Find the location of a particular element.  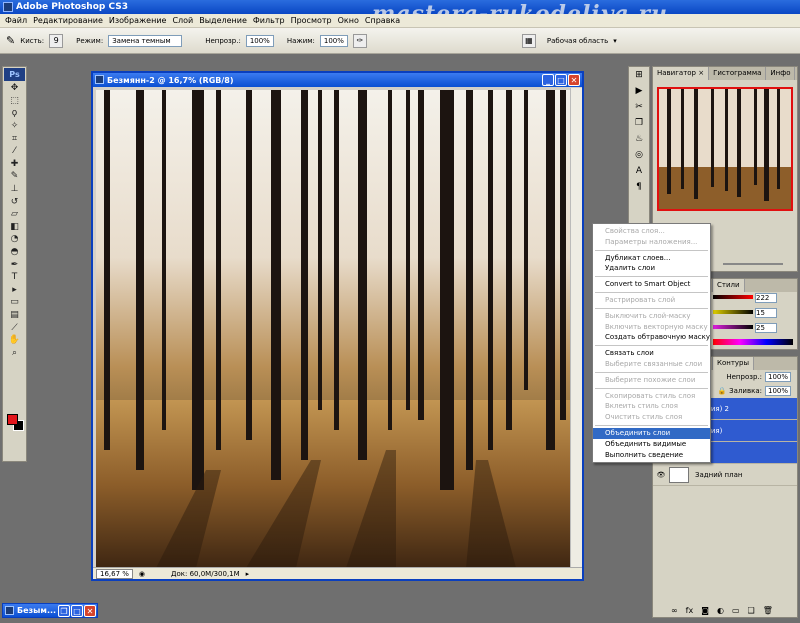

trash-icon: 🗑 is located at coordinates (768, 610).